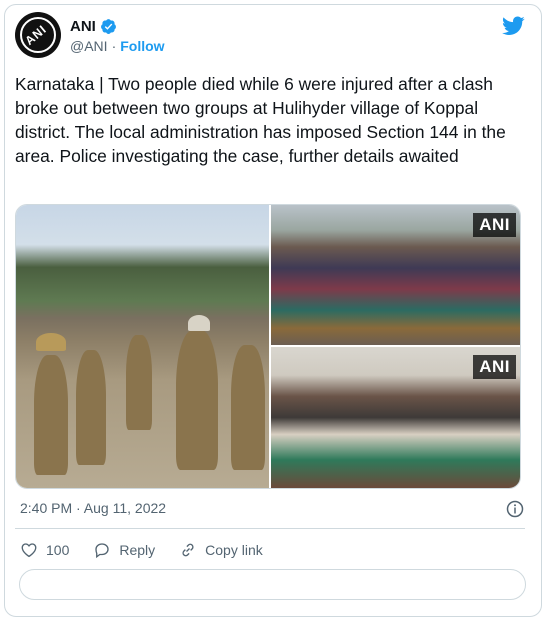 The width and height of the screenshot is (547, 623). What do you see at coordinates (395, 417) in the screenshot?
I see `photo-relatives-mourning: ANI` at bounding box center [395, 417].